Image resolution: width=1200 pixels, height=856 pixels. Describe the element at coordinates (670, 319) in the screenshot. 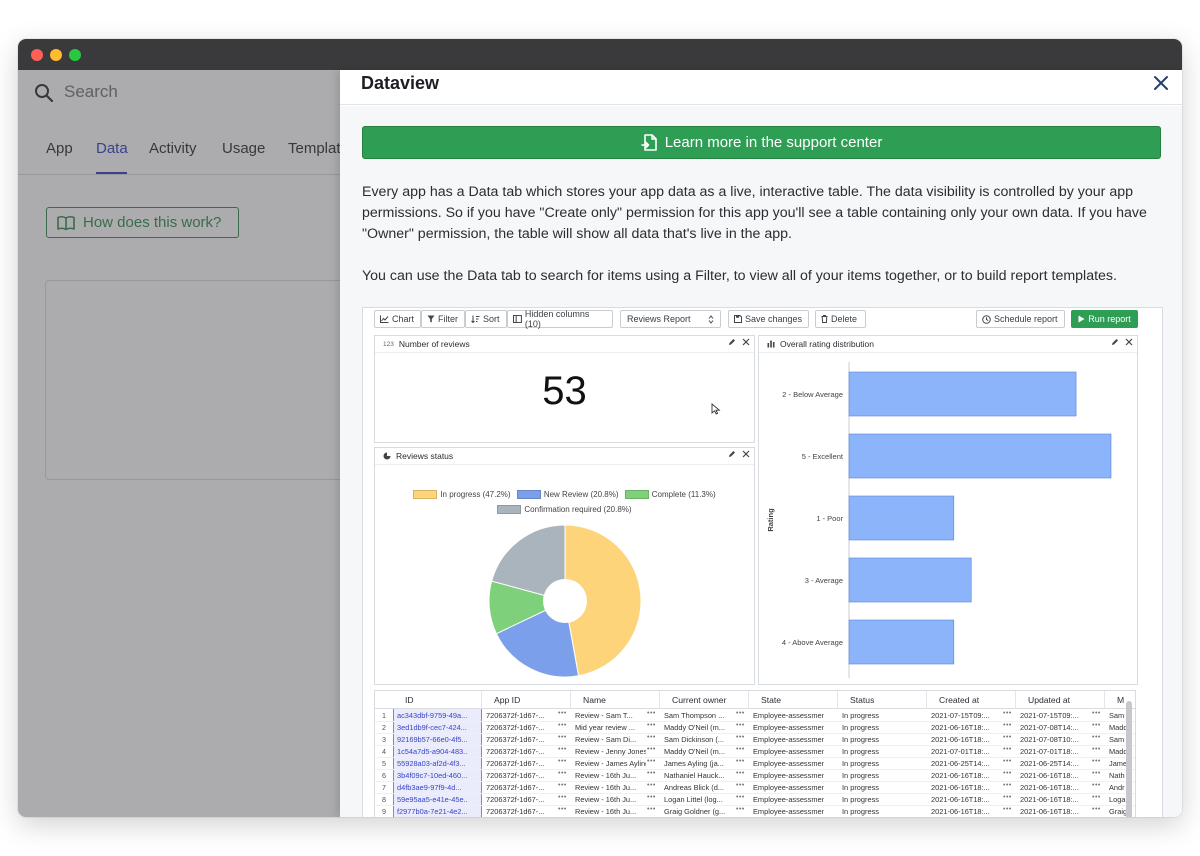

I see `report-select: Reviews Report` at that location.